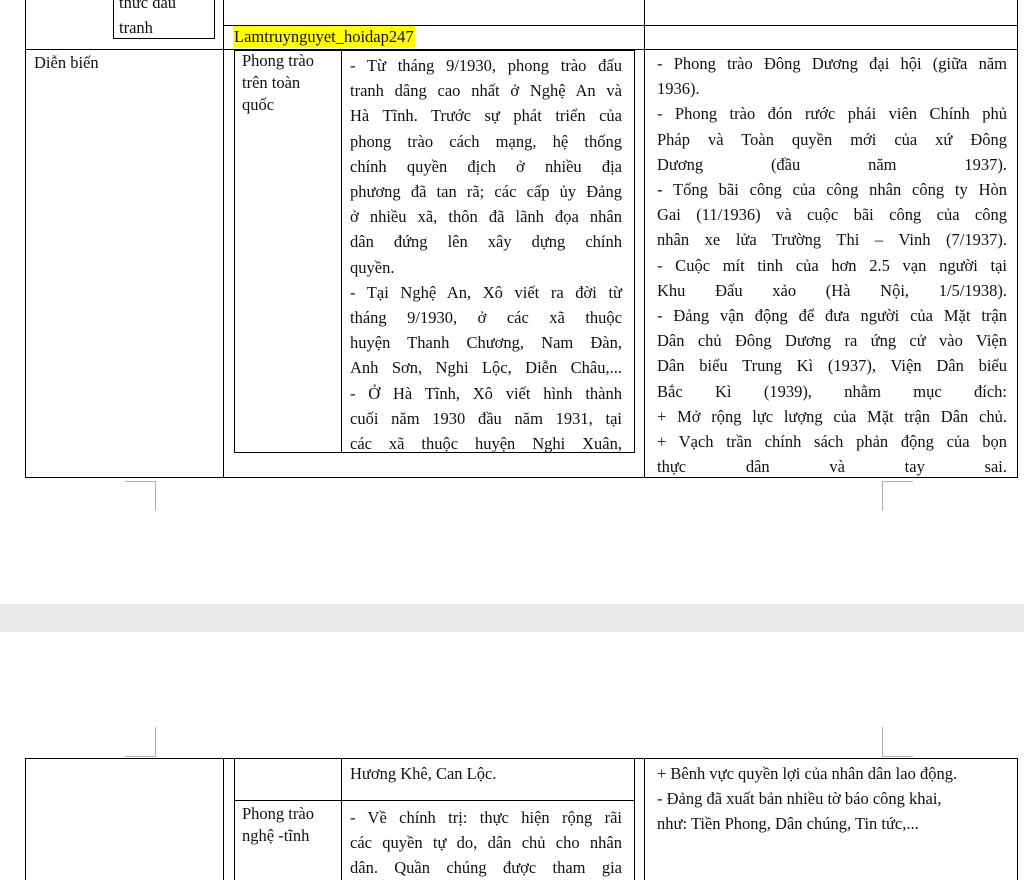 This screenshot has height=881, width=1024. Describe the element at coordinates (832, 215) in the screenshot. I see `text-line: Gai (11/1936) và cuộc bãi công của công` at that location.